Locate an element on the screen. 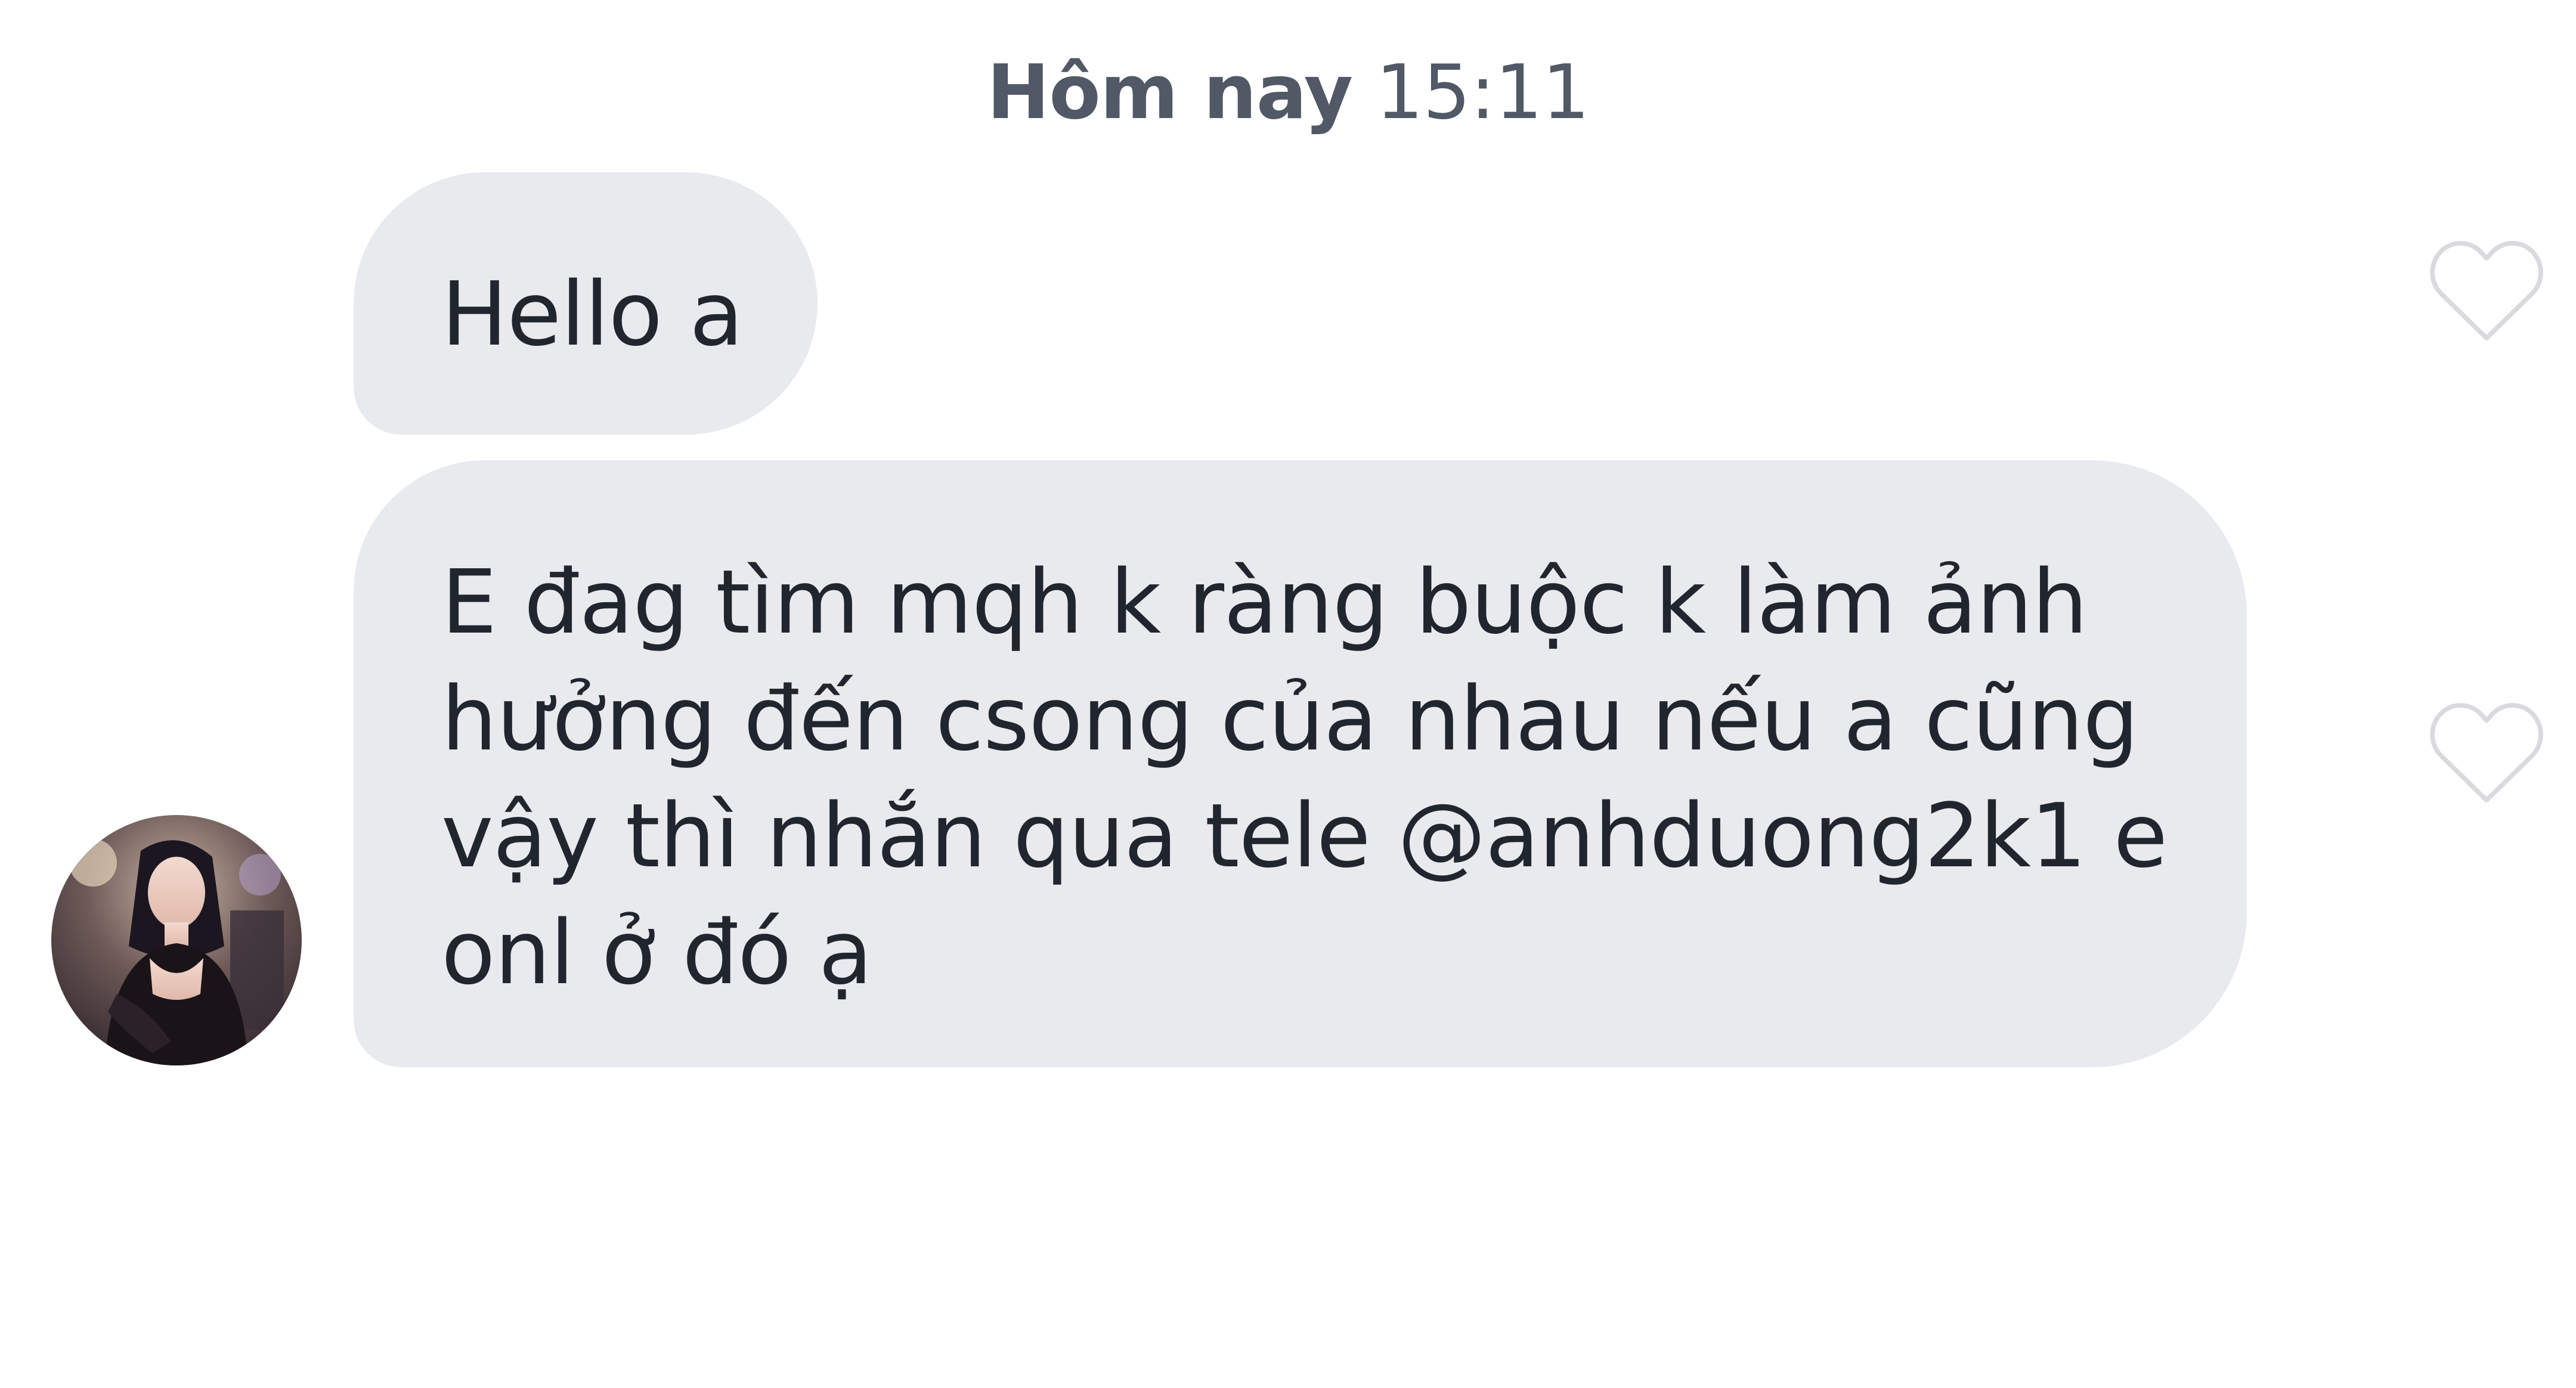  sender-avatar is located at coordinates (176, 940).